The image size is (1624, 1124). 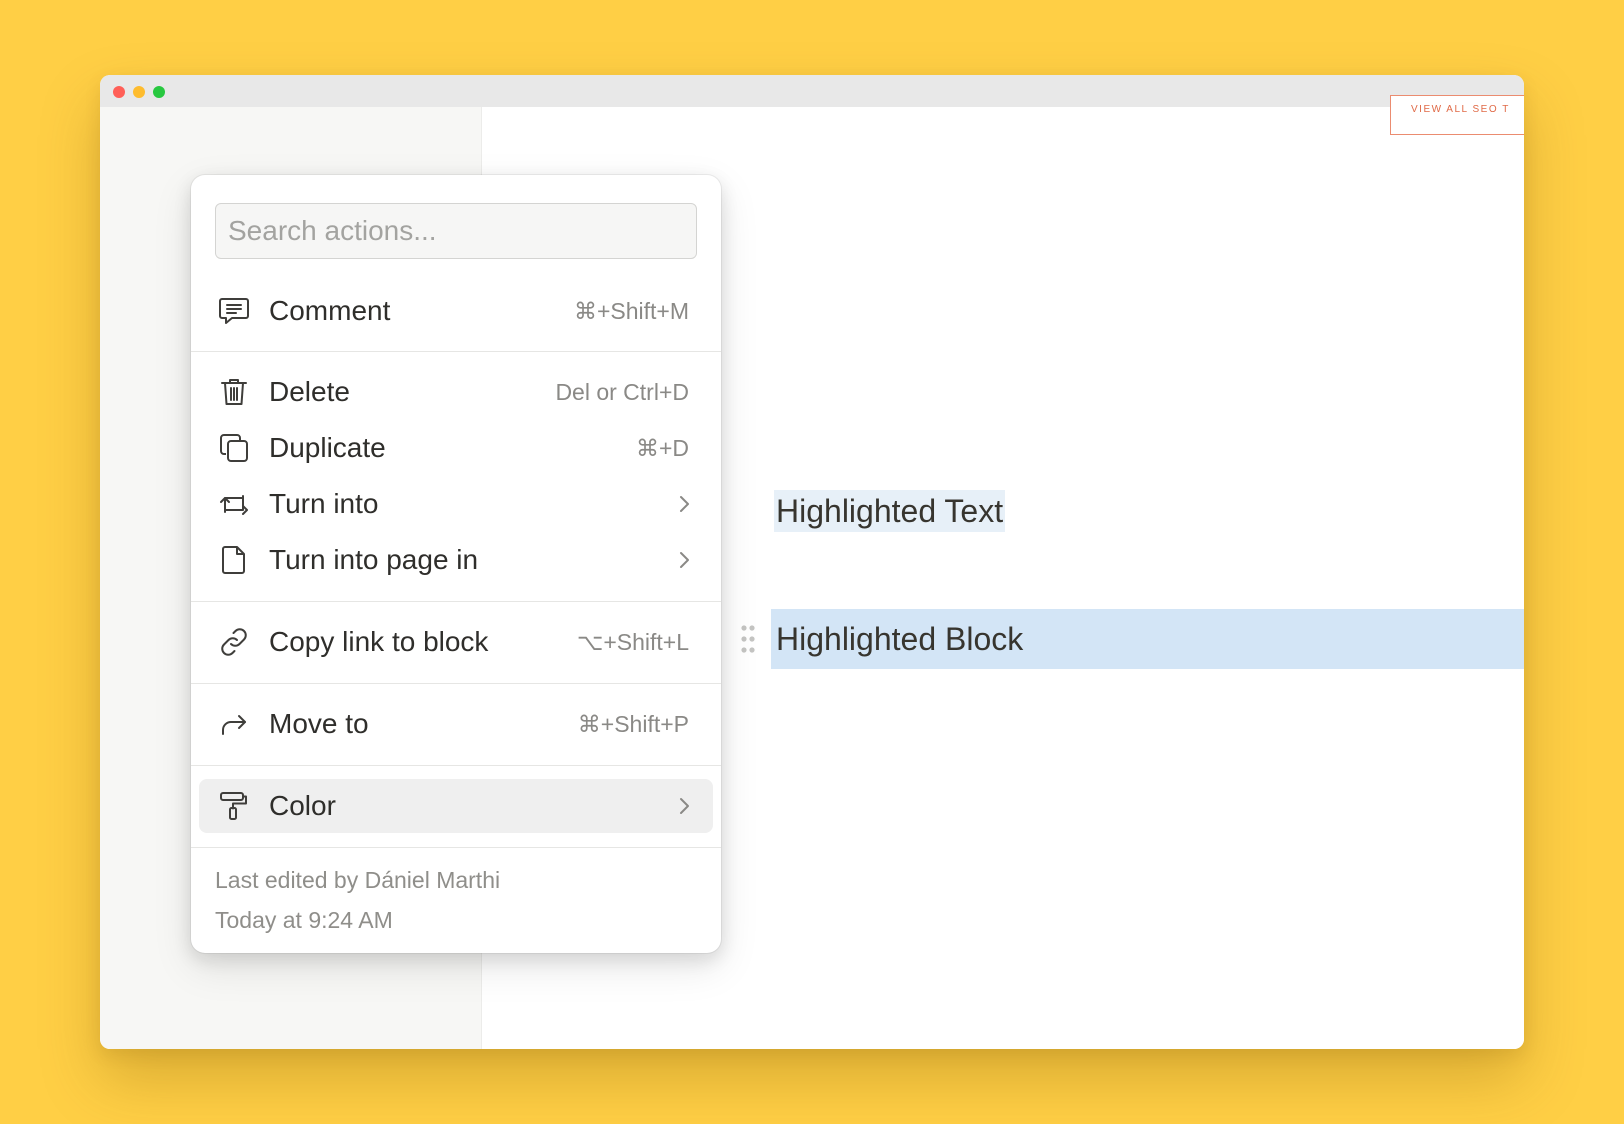 What do you see at coordinates (234, 504) in the screenshot?
I see `turn-into-icon` at bounding box center [234, 504].